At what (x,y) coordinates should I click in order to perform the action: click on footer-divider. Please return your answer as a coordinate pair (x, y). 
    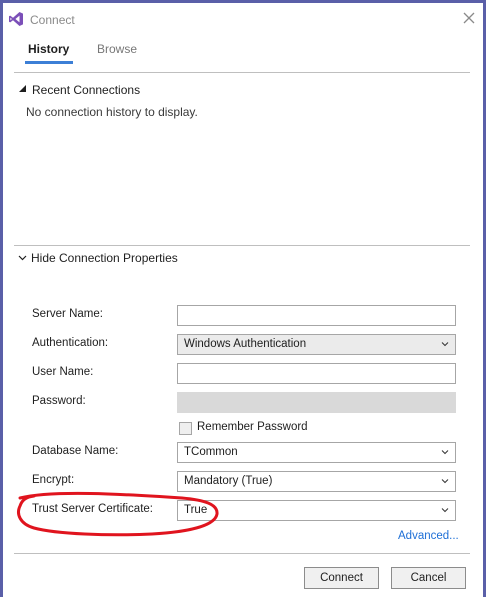
    Looking at the image, I should click on (242, 553).